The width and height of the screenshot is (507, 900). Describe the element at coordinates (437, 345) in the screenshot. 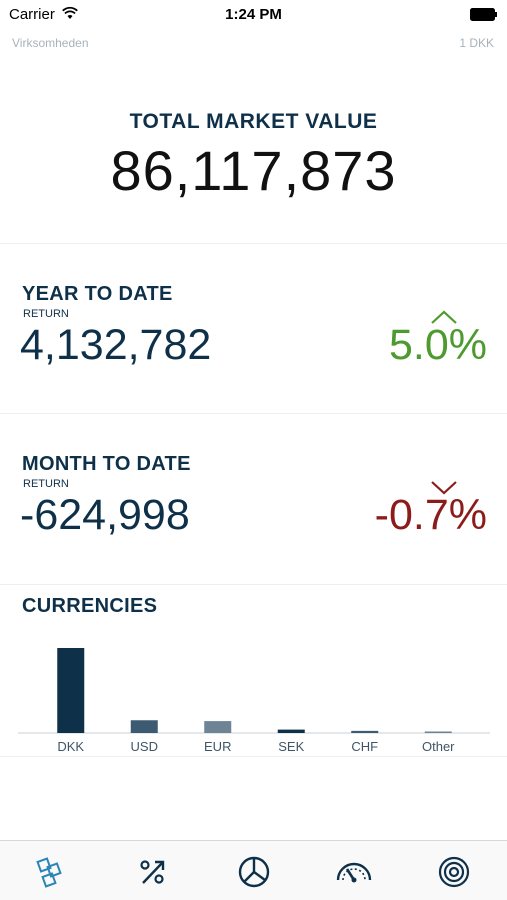

I see `ytd-percent: 5.0%` at that location.